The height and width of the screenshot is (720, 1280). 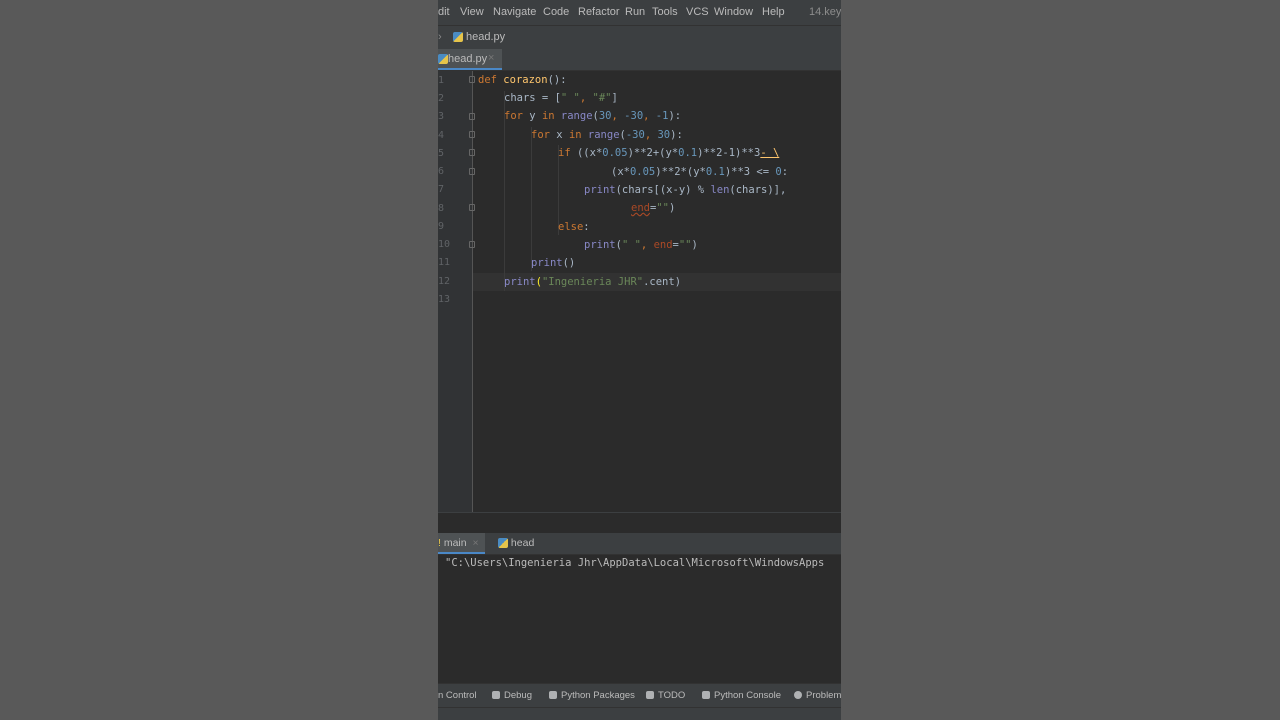 What do you see at coordinates (748, 695) in the screenshot?
I see `tool-label: Python Console` at bounding box center [748, 695].